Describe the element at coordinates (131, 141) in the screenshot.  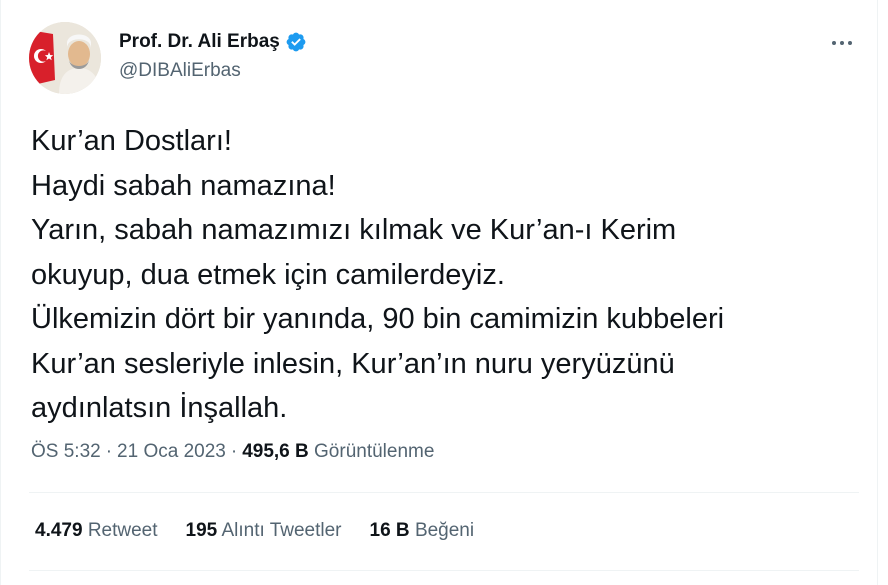
I see `tweet-line: Kur’an Dostları!` at that location.